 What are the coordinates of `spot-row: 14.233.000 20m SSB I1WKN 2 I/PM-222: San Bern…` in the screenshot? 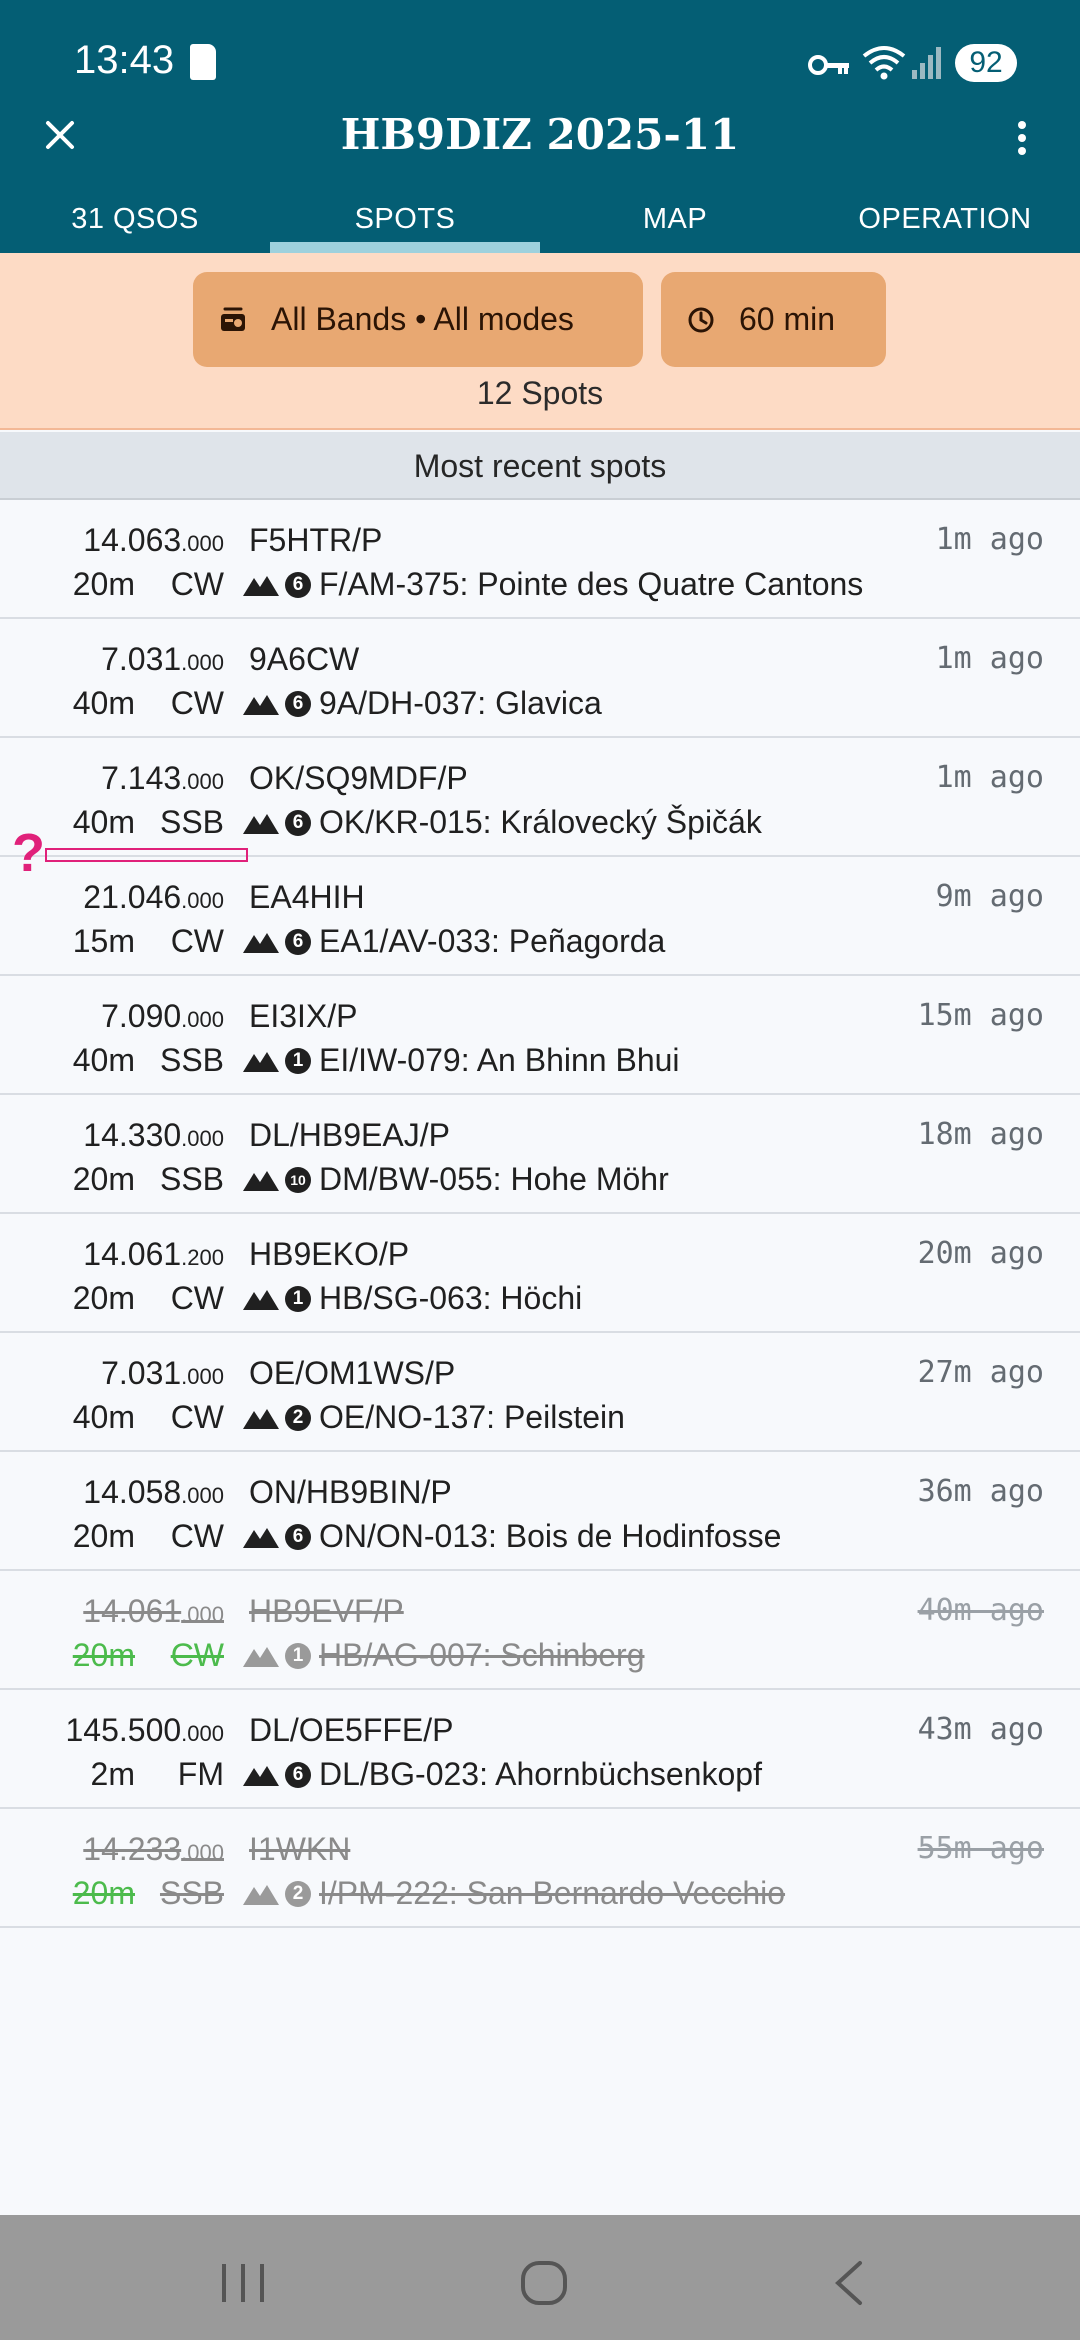 It's located at (540, 1868).